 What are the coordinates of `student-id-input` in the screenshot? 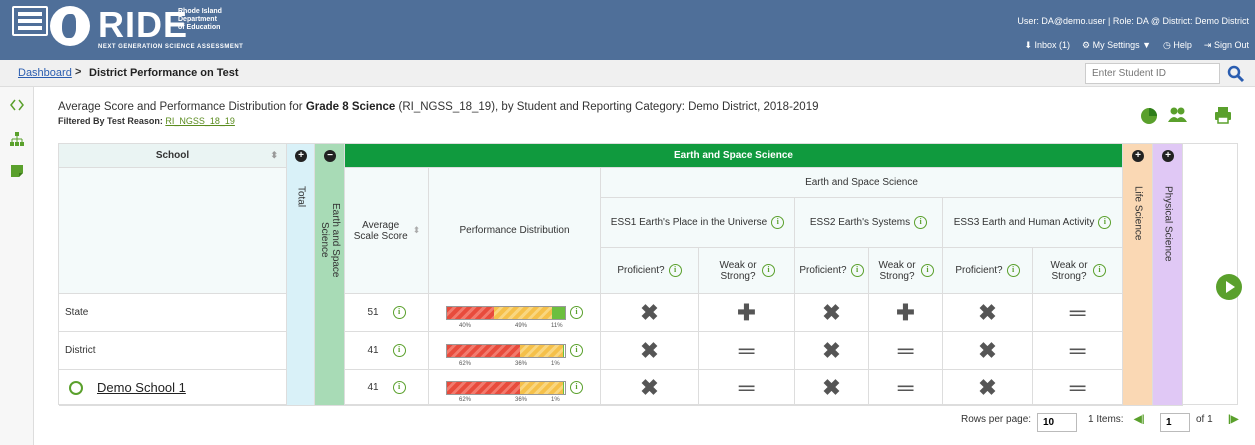 It's located at (1152, 73).